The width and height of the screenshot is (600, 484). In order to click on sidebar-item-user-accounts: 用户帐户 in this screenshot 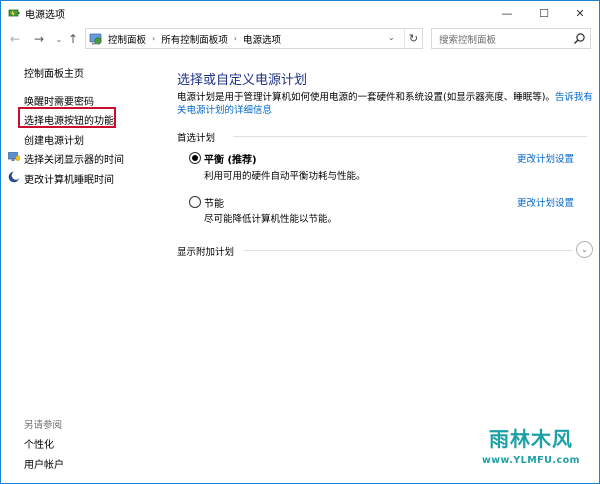, I will do `click(44, 463)`.